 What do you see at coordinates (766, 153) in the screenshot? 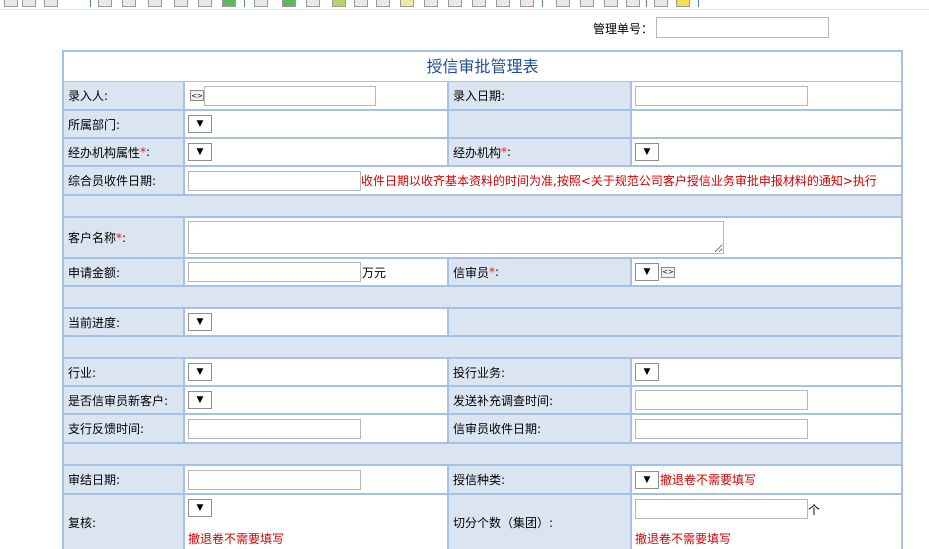
I see `branch-cell: ▼` at bounding box center [766, 153].